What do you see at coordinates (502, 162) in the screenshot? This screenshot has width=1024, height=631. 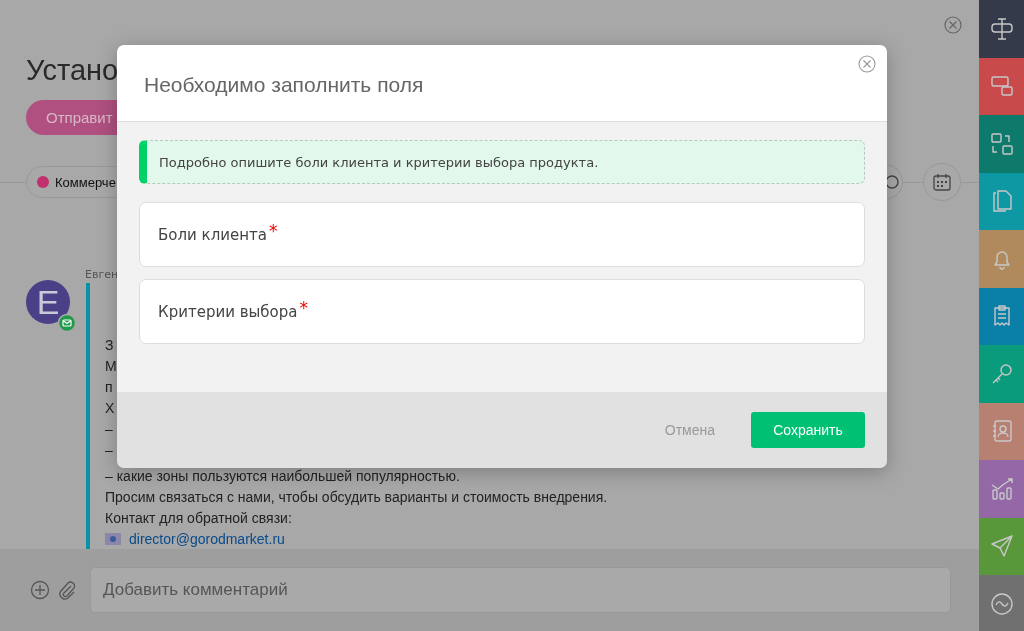 I see `hint-message: Подробно опишите боли клиента и критерии выбора продукта.` at bounding box center [502, 162].